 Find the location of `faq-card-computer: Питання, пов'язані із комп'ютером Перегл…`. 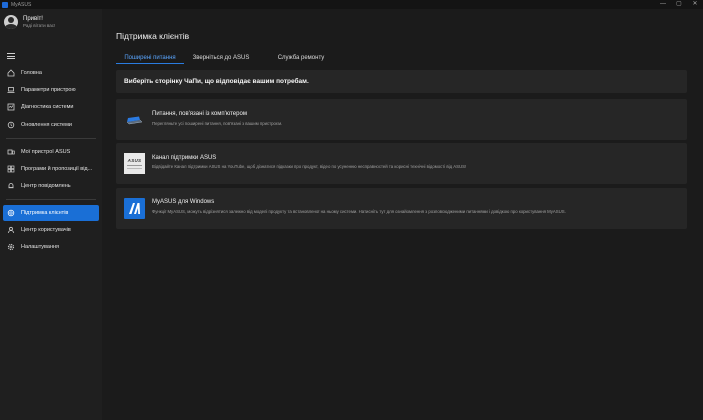

faq-card-computer: Питання, пов'язані із комп'ютером Перегл… is located at coordinates (401, 119).